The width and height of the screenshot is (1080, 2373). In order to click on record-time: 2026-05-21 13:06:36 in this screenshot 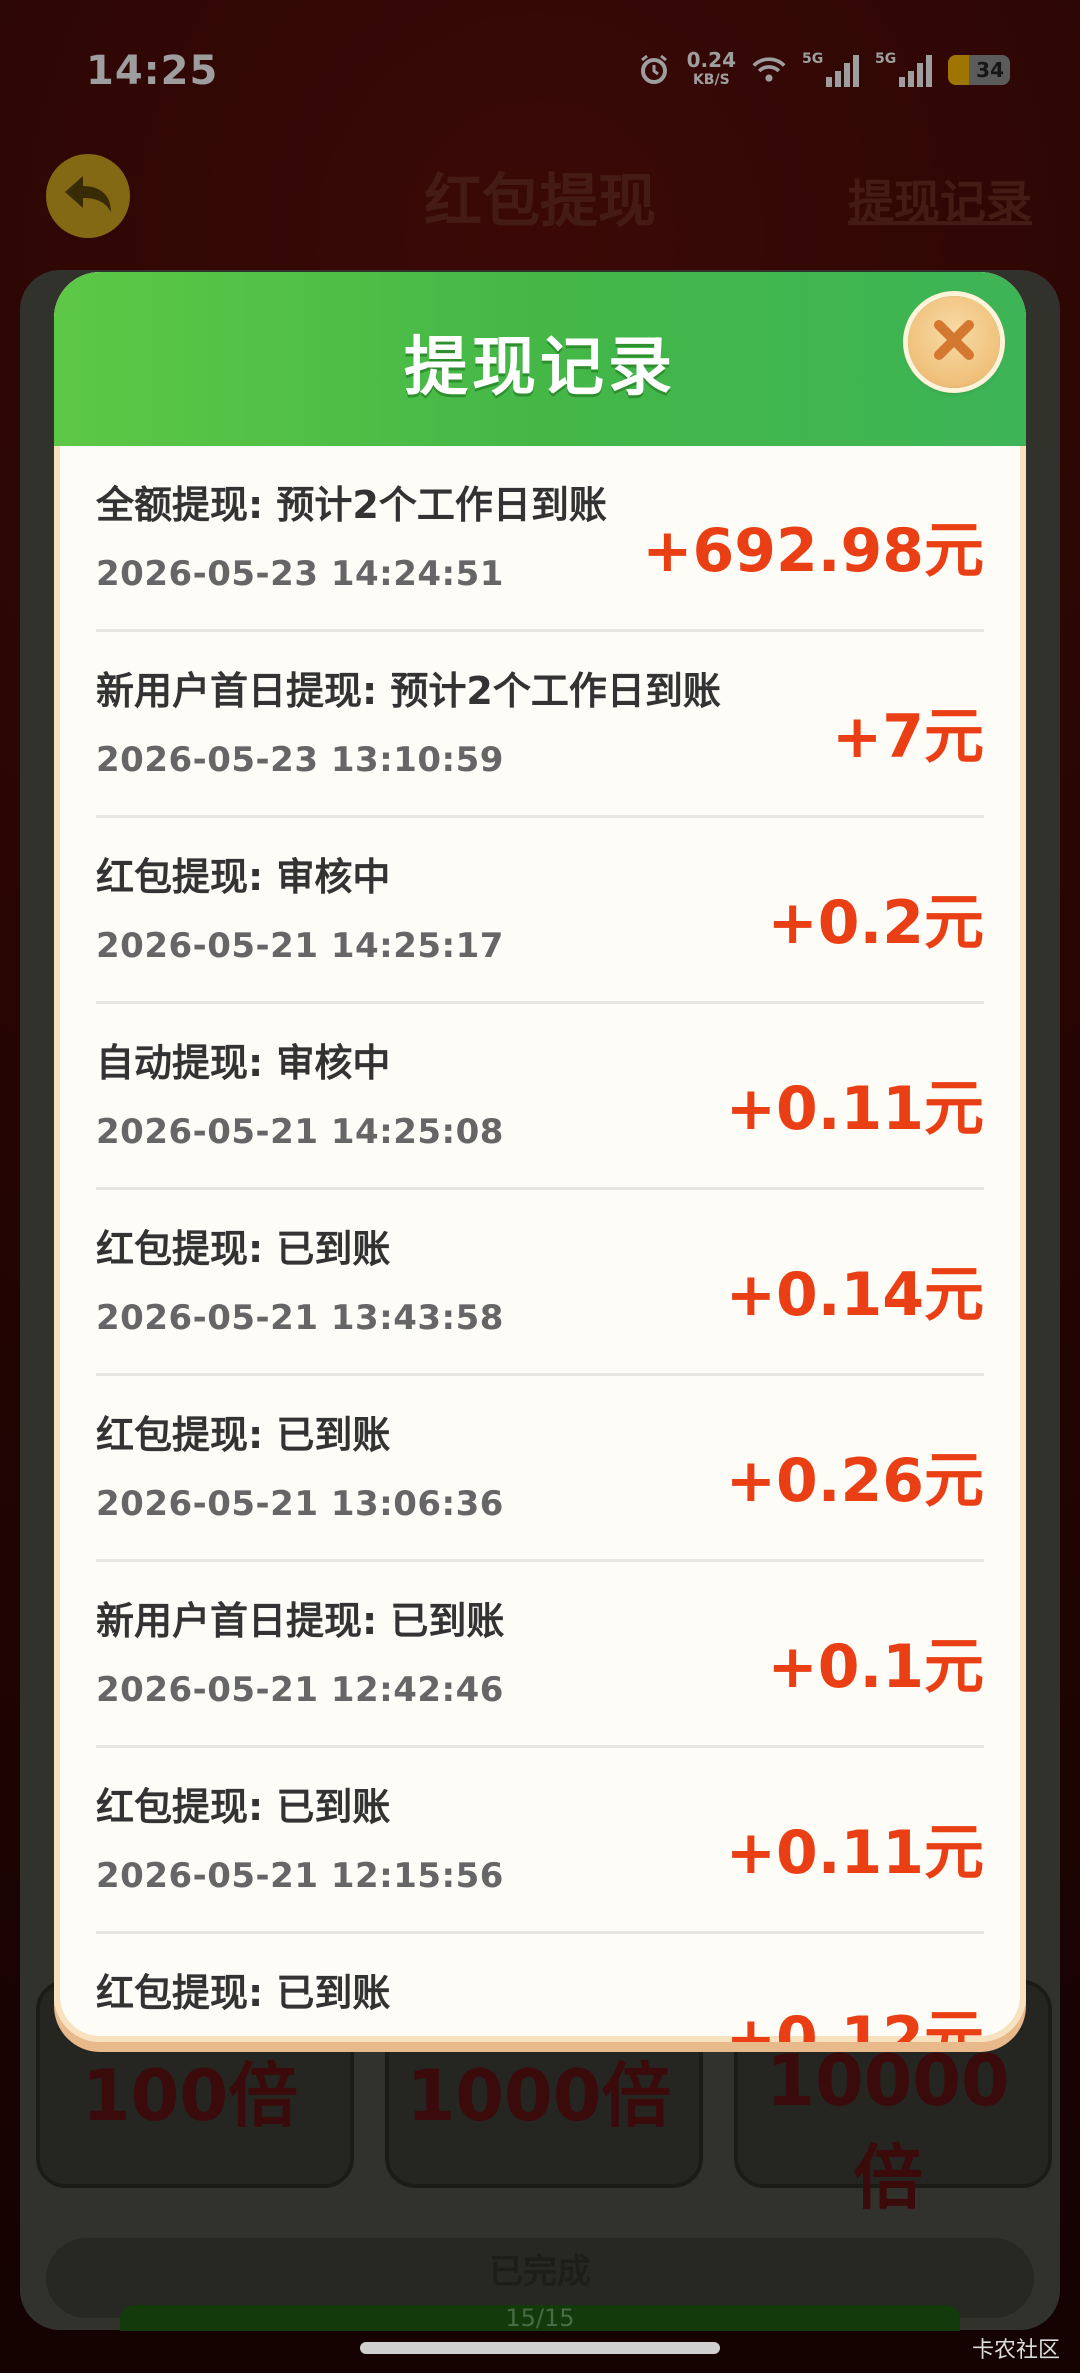, I will do `click(300, 1504)`.